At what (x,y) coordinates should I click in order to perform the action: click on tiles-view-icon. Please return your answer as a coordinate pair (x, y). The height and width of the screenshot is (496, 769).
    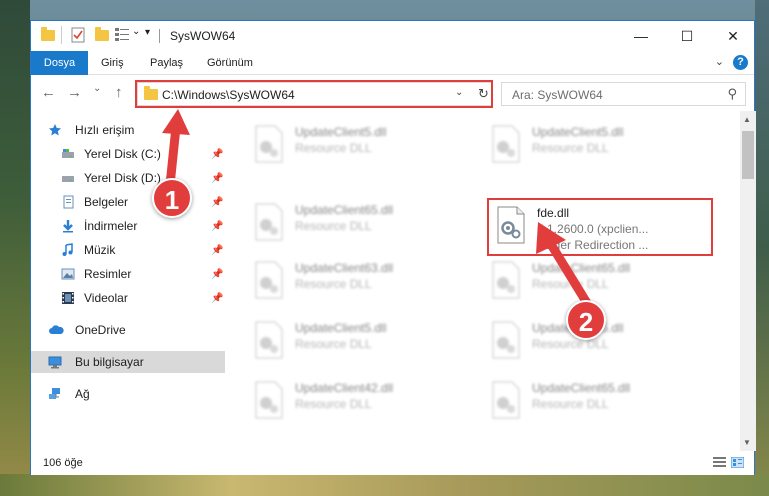
    Looking at the image, I should click on (737, 462).